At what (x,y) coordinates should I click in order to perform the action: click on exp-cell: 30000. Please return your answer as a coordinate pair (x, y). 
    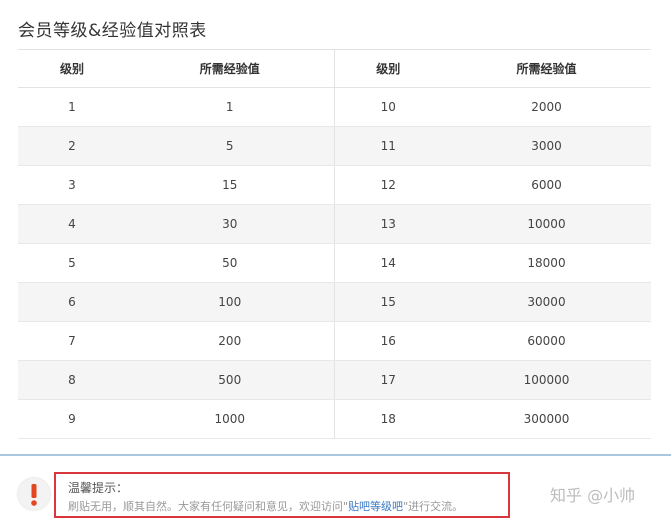
    Looking at the image, I should click on (546, 302).